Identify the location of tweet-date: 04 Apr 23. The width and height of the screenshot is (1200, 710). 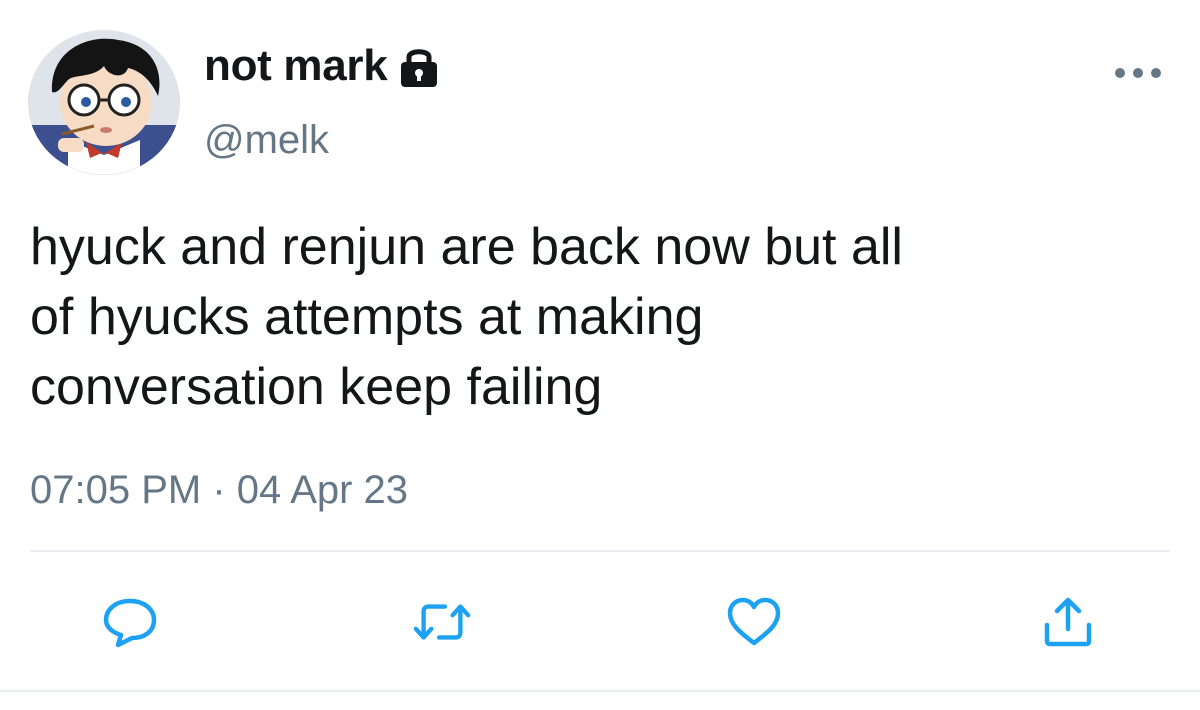
(322, 490).